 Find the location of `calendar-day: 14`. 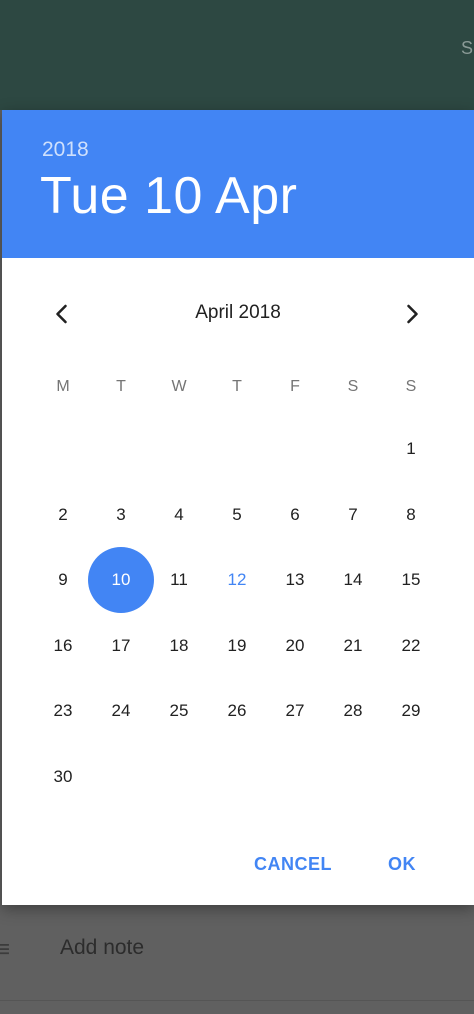

calendar-day: 14 is located at coordinates (353, 580).